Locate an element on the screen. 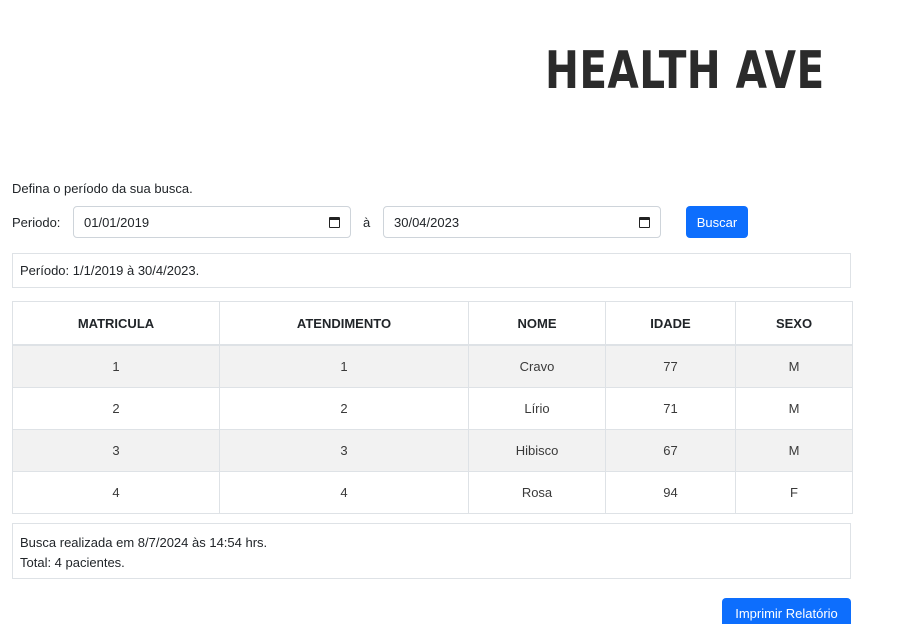 The image size is (899, 624). date-to-input: 30/04/2023 is located at coordinates (522, 222).